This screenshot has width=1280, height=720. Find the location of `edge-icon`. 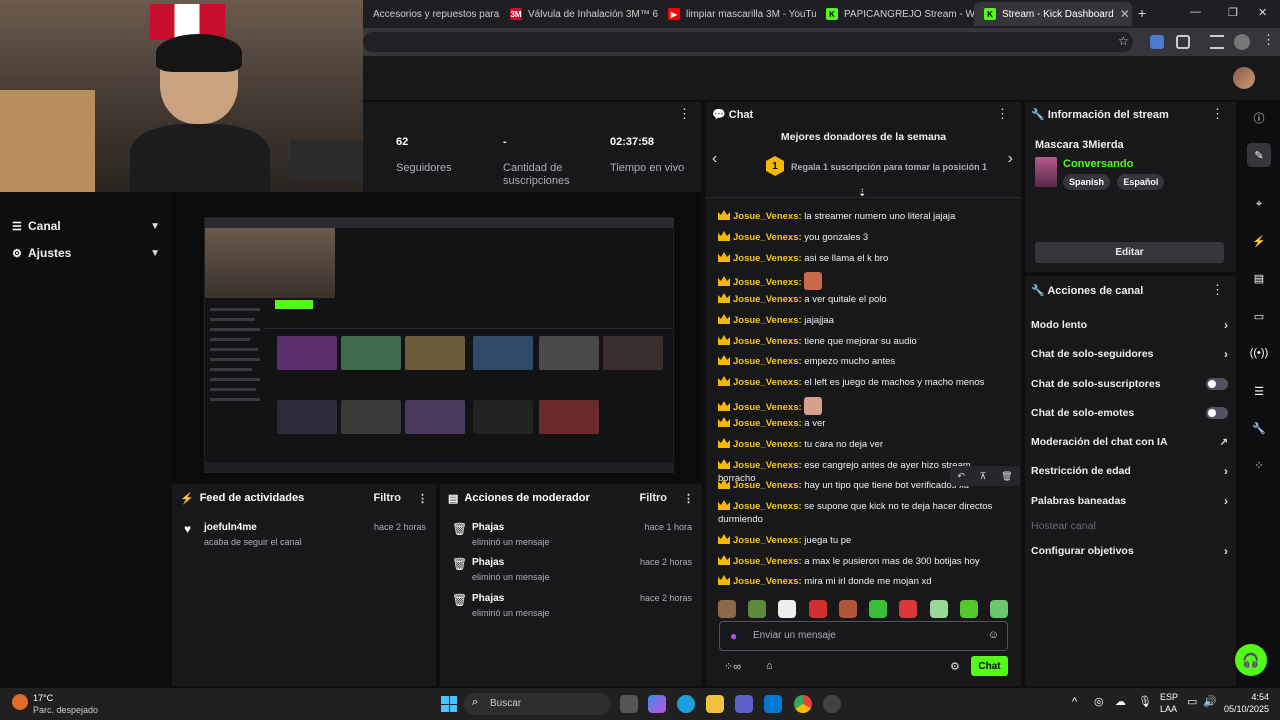

edge-icon is located at coordinates (686, 704).